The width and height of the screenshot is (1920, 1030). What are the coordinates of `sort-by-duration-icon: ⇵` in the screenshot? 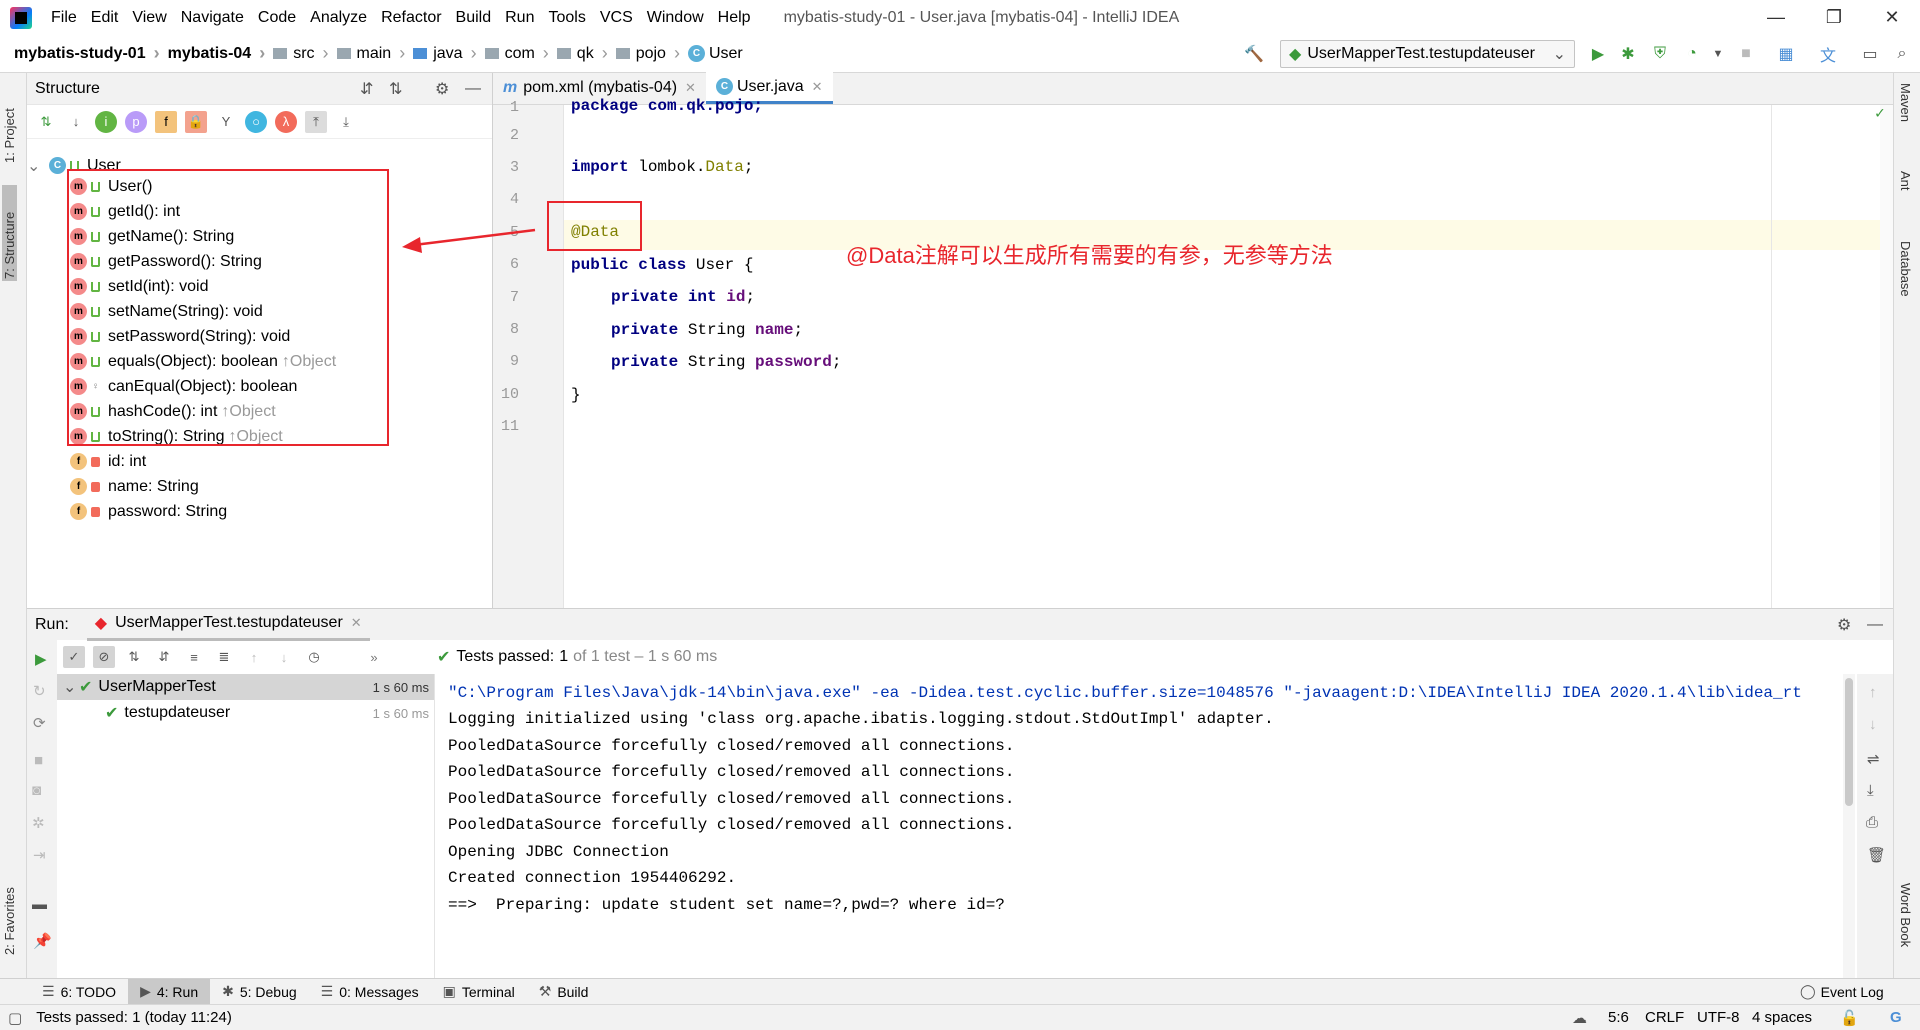 It's located at (164, 657).